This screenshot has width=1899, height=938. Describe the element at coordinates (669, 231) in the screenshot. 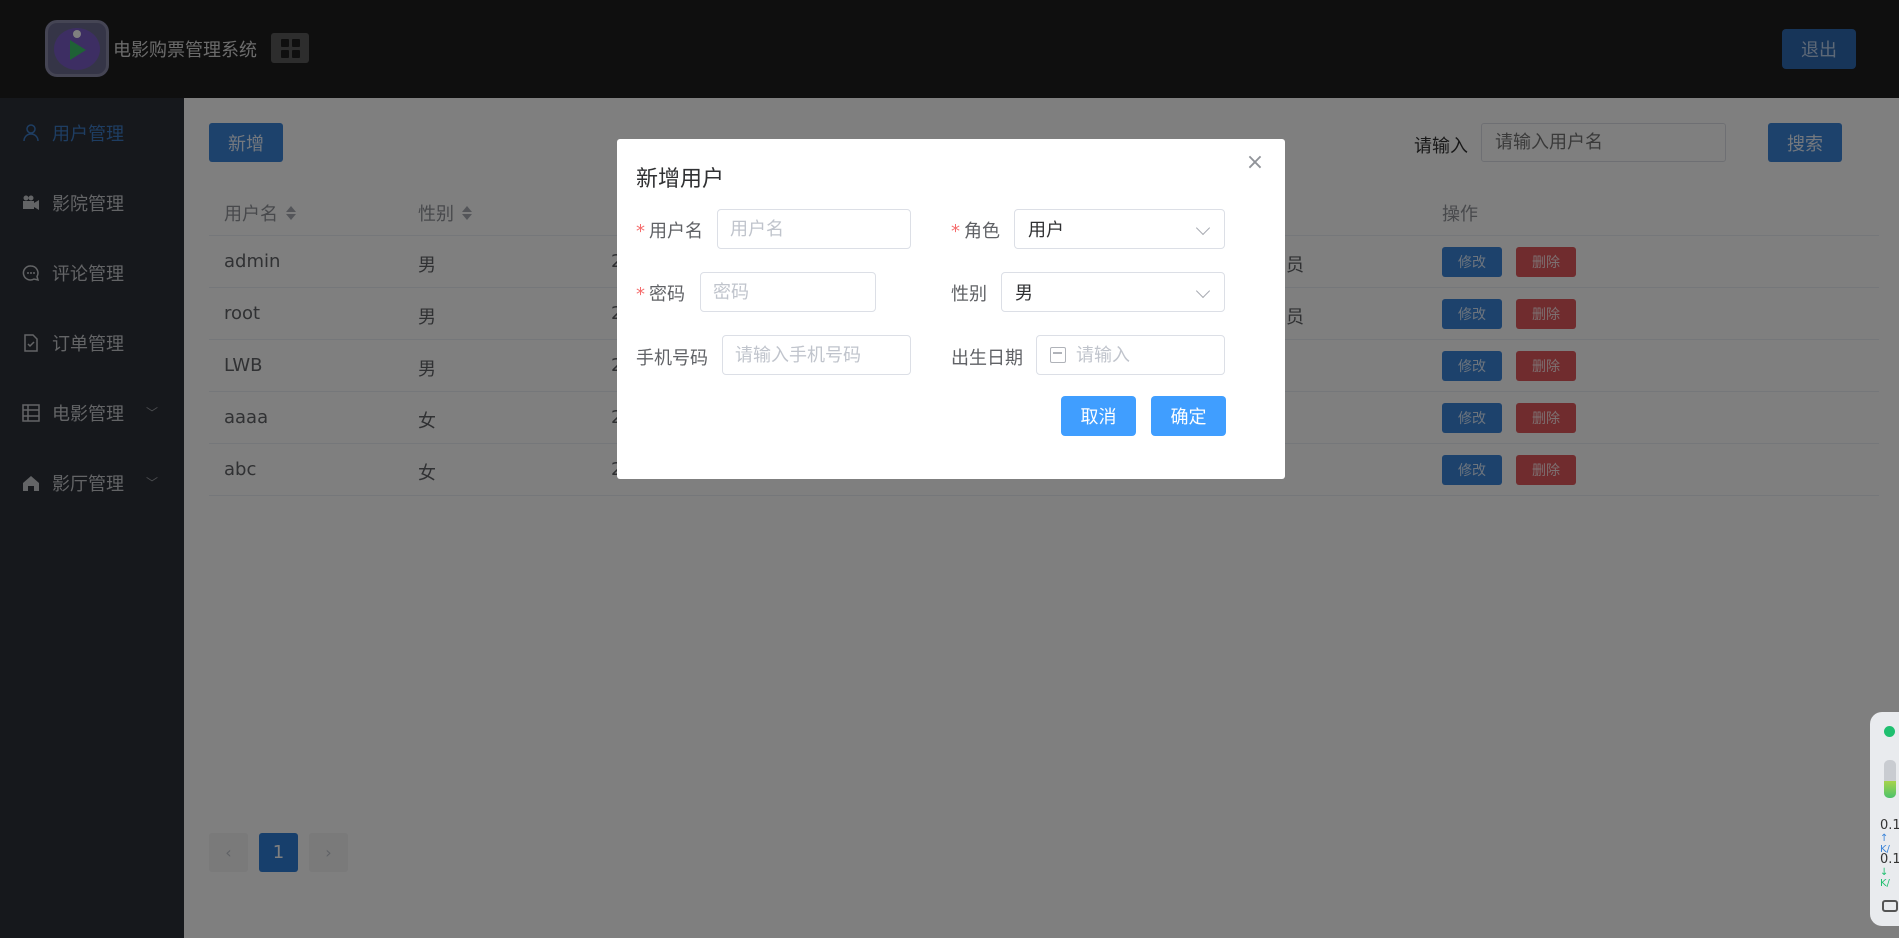

I see `username-label: * 用户名` at that location.